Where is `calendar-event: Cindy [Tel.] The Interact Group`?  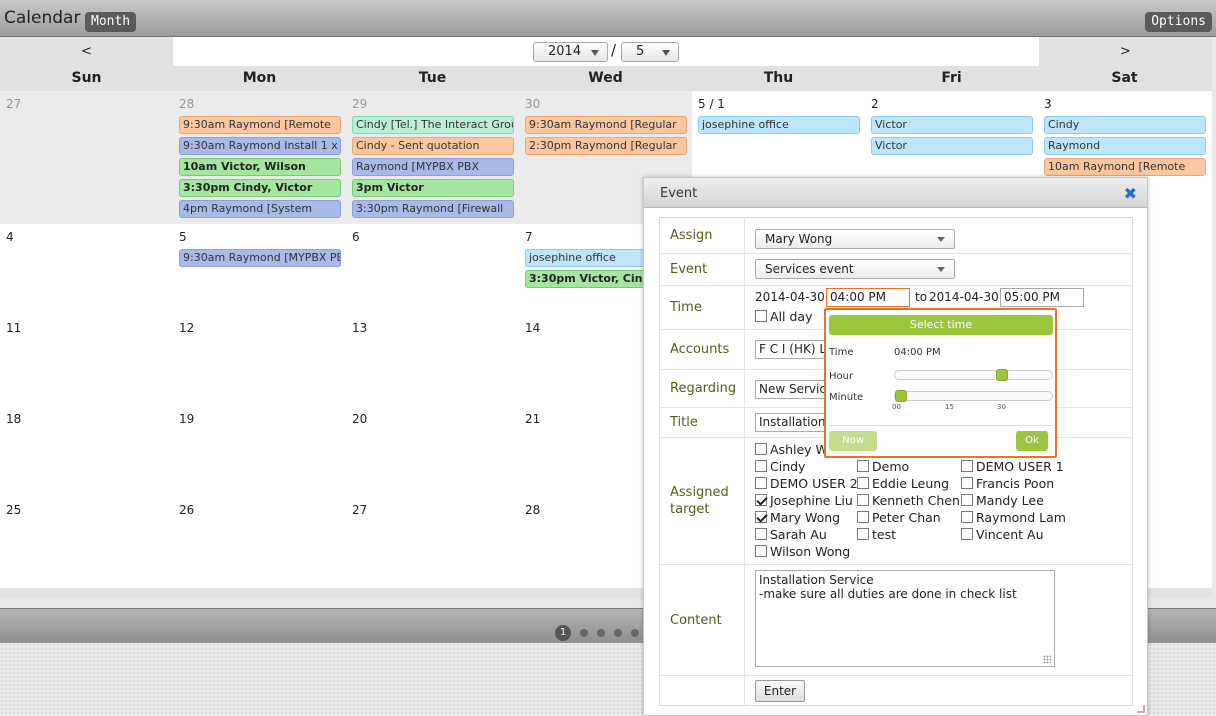 calendar-event: Cindy [Tel.] The Interact Group is located at coordinates (433, 125).